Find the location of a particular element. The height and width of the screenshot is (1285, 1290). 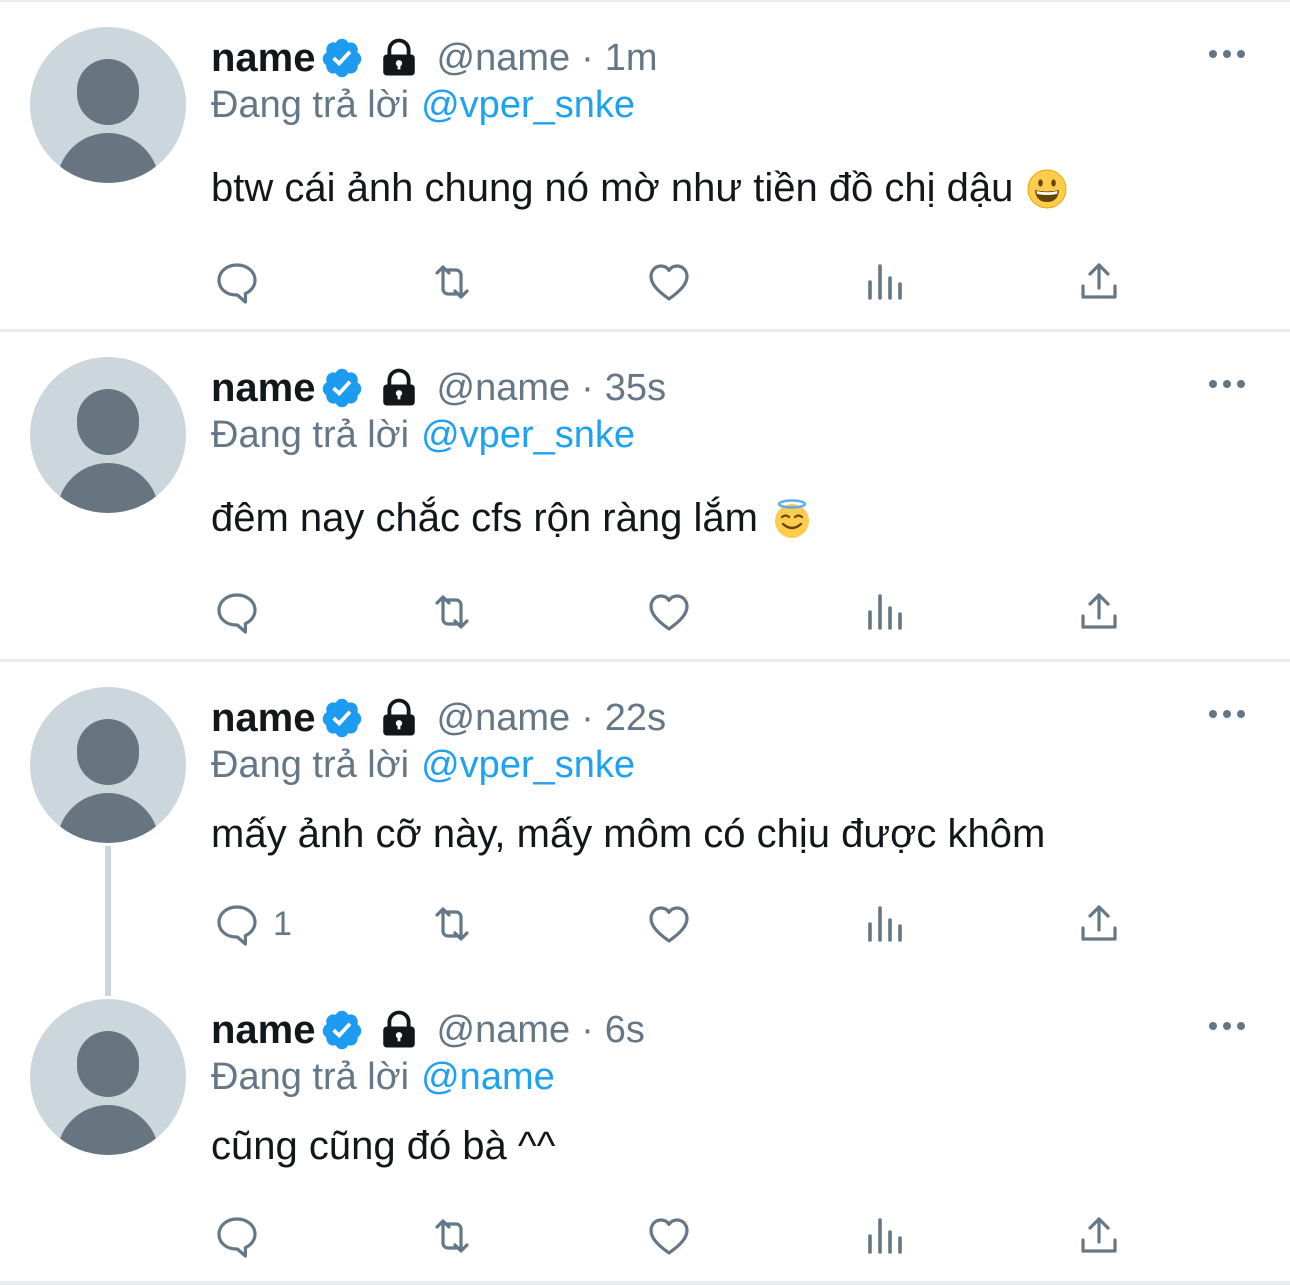

tweet-header: name @name · 35s is located at coordinates (438, 388).